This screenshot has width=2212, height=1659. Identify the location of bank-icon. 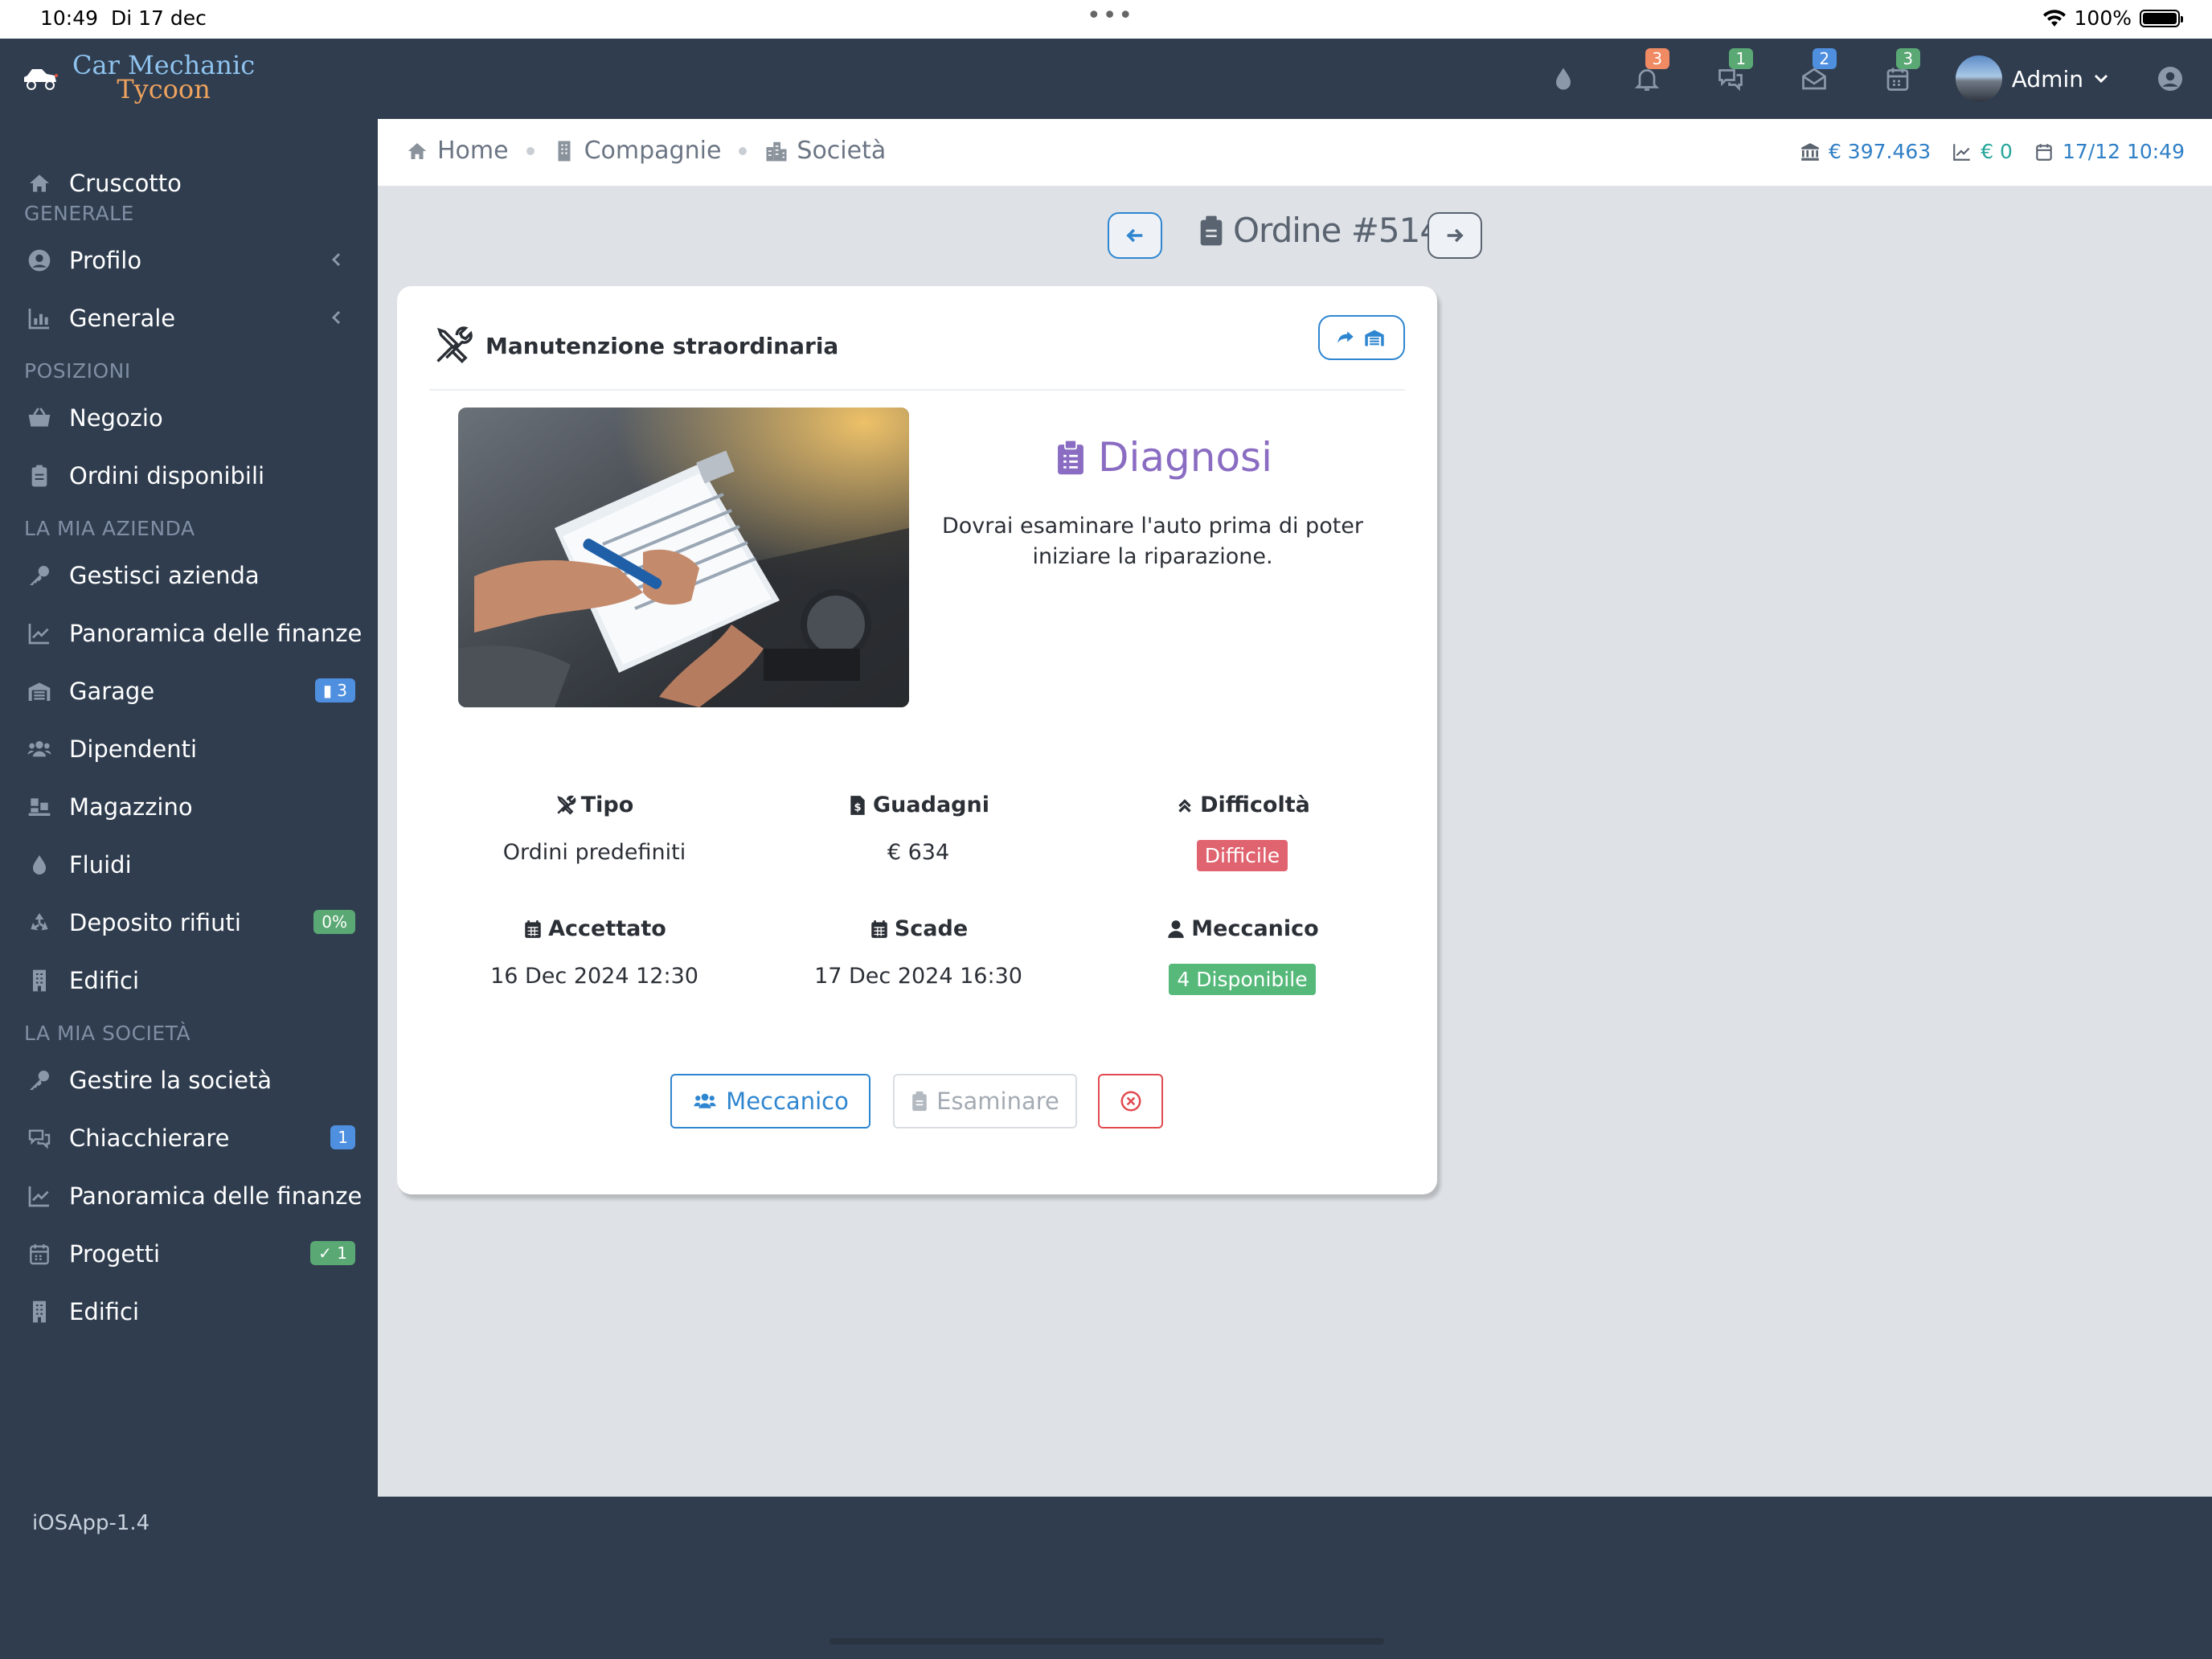
(1810, 151).